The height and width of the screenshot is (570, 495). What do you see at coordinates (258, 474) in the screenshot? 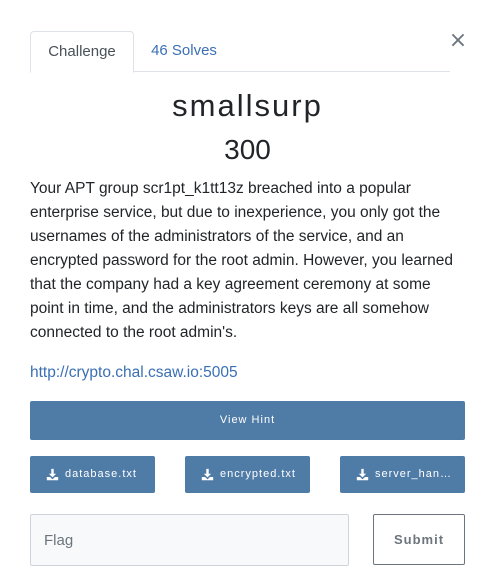
I see `file-name: encrypted.txt` at bounding box center [258, 474].